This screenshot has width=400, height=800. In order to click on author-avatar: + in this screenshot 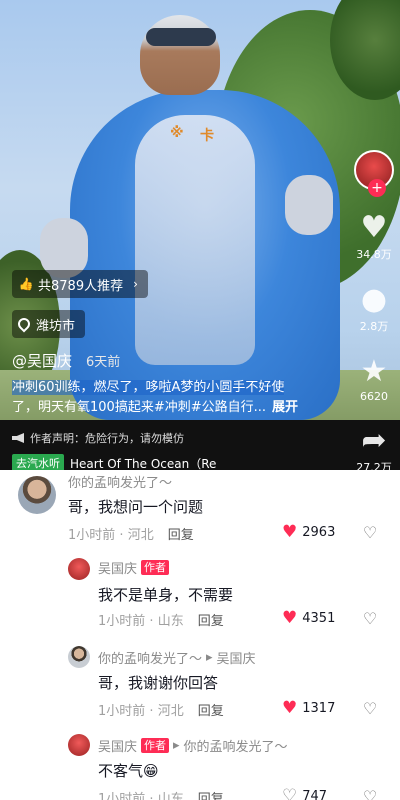, I will do `click(374, 173)`.